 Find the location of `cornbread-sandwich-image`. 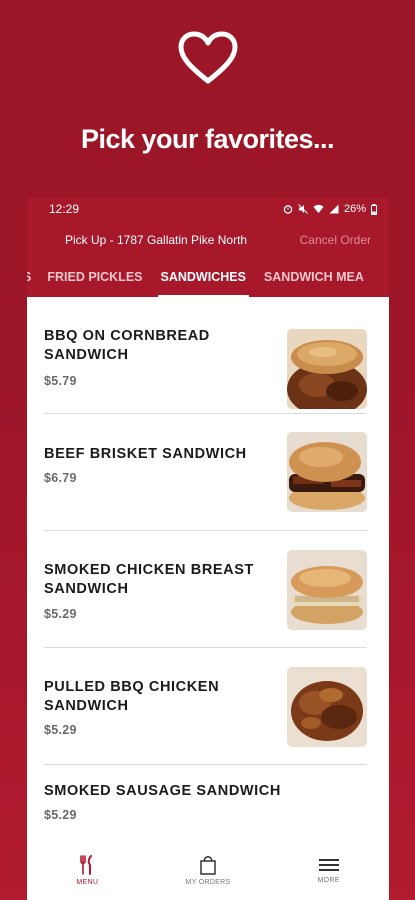

cornbread-sandwich-image is located at coordinates (327, 369).